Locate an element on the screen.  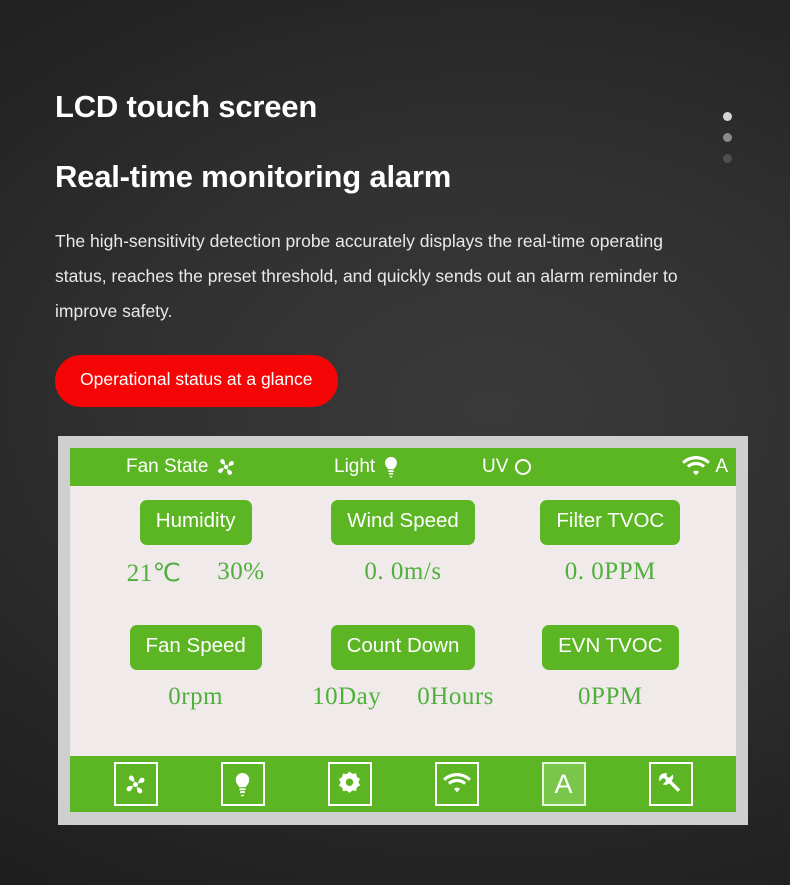
status-fan-label: Fan State is located at coordinates (167, 466).